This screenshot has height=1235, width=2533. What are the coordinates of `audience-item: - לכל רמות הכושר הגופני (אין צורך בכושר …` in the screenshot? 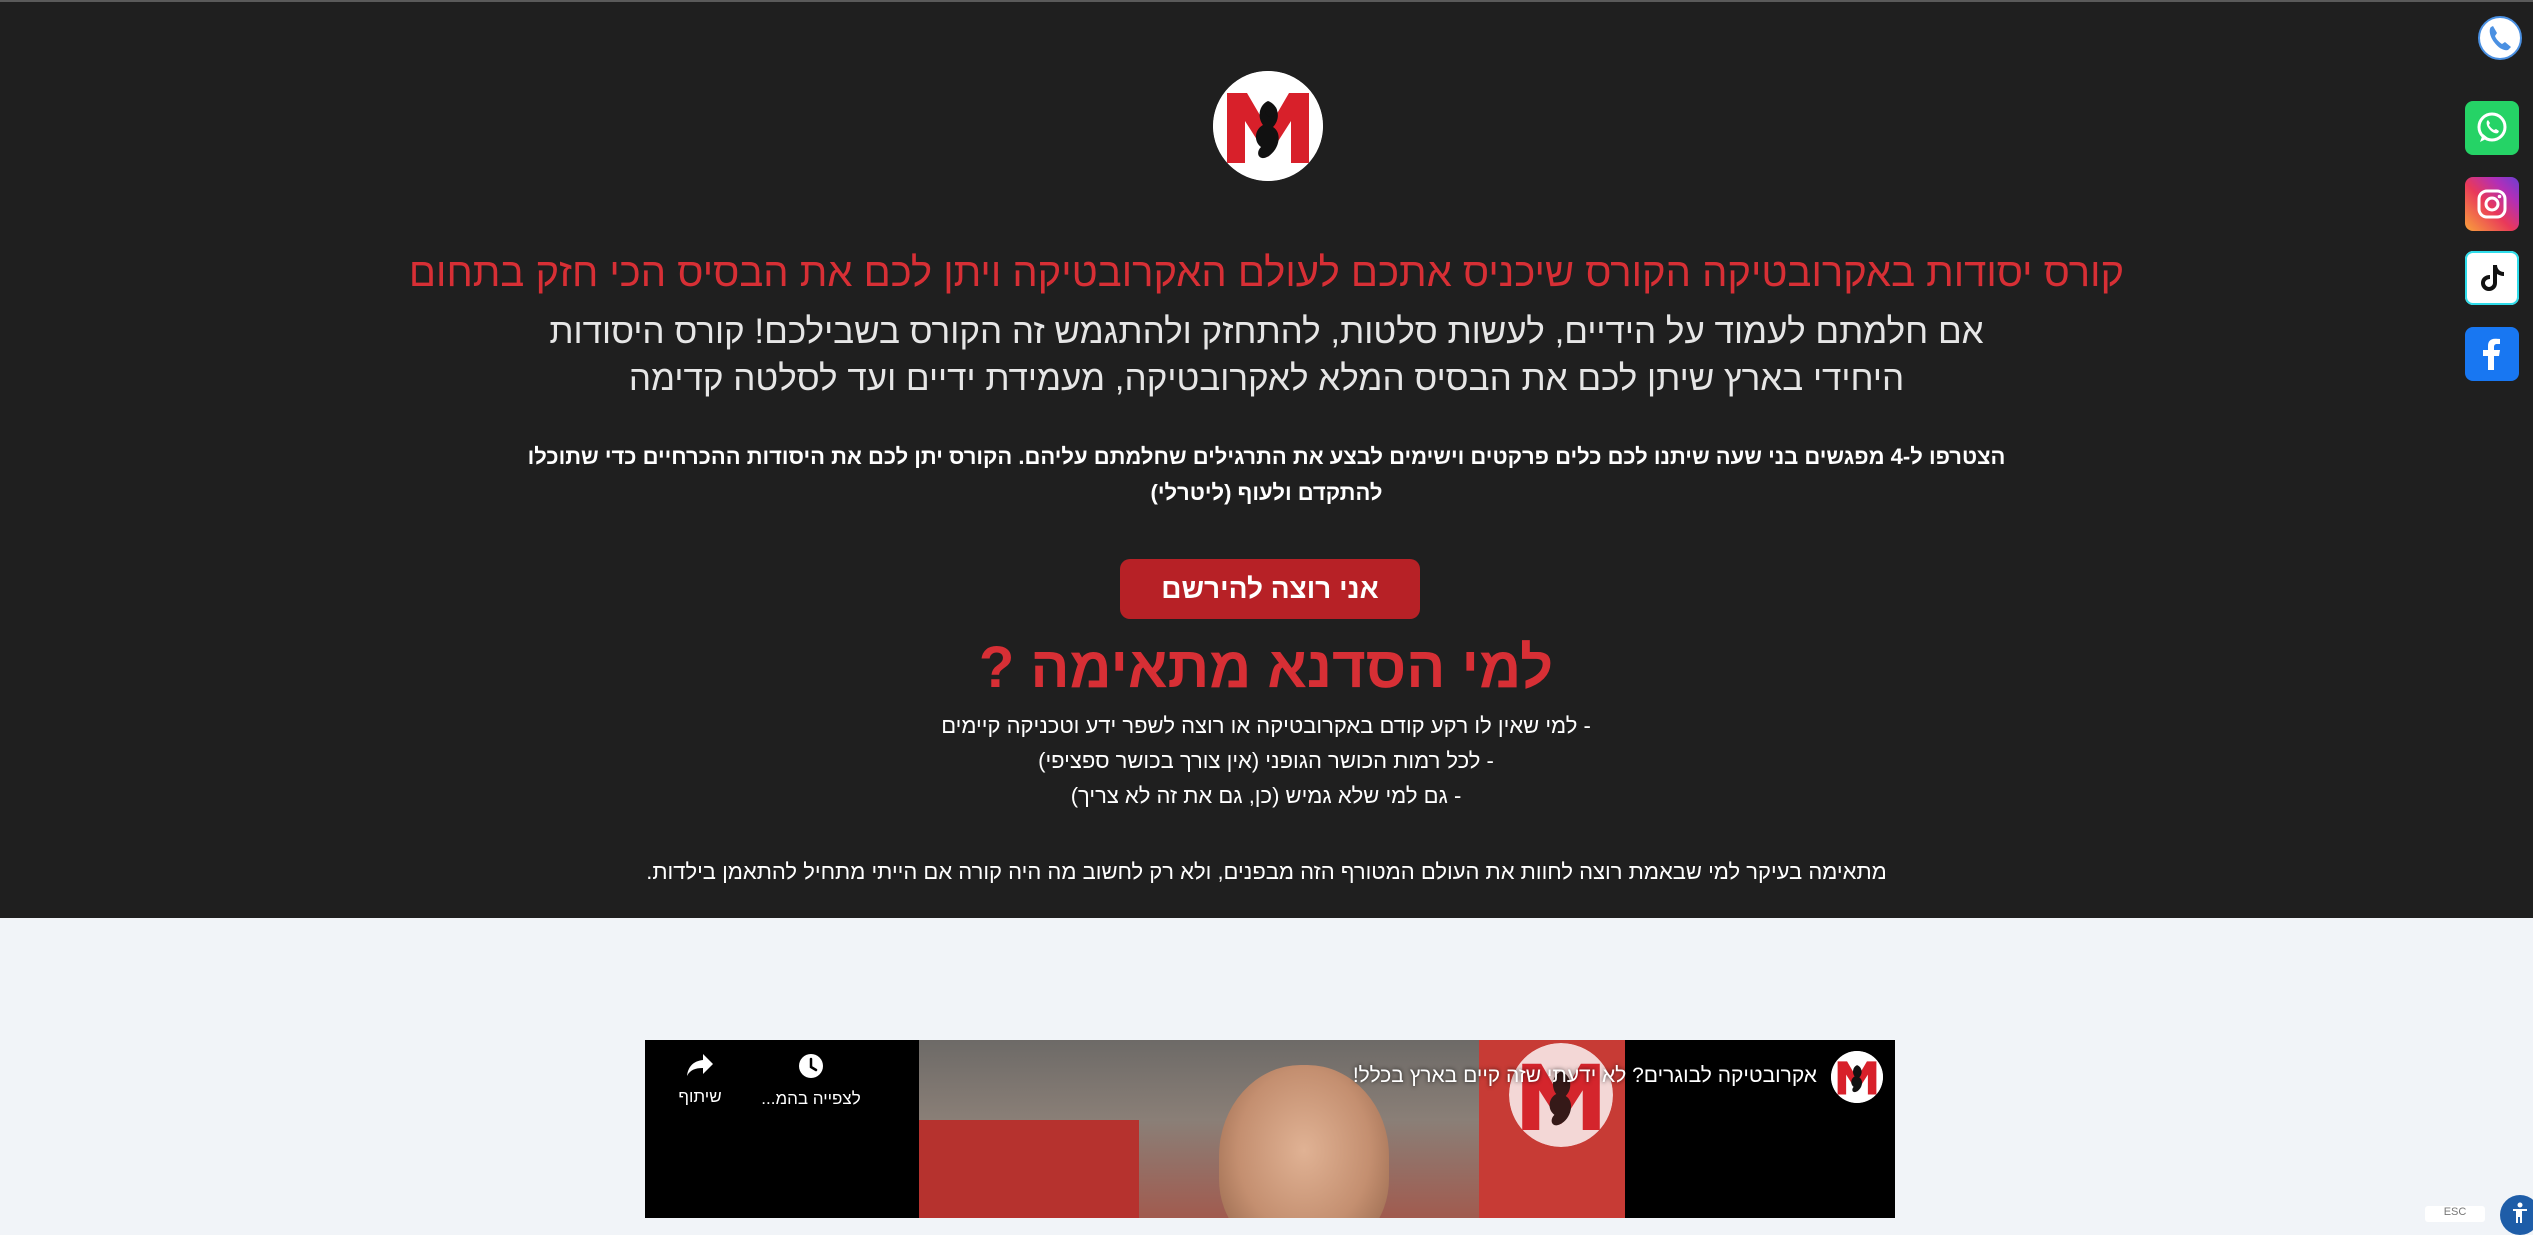 It's located at (1266, 760).